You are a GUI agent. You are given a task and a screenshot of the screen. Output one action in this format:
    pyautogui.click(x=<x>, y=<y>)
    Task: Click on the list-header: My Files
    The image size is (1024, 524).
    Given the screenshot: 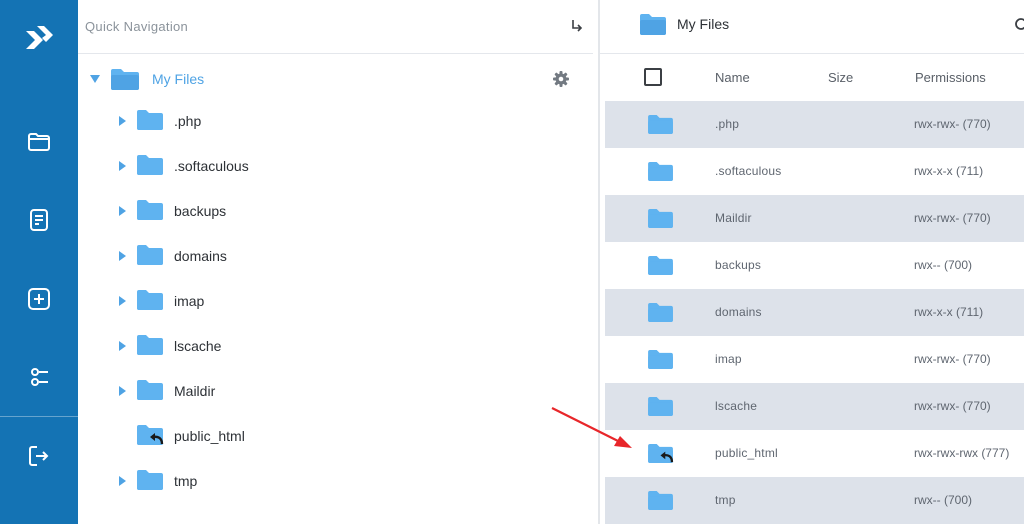 What is the action you would take?
    pyautogui.click(x=812, y=27)
    